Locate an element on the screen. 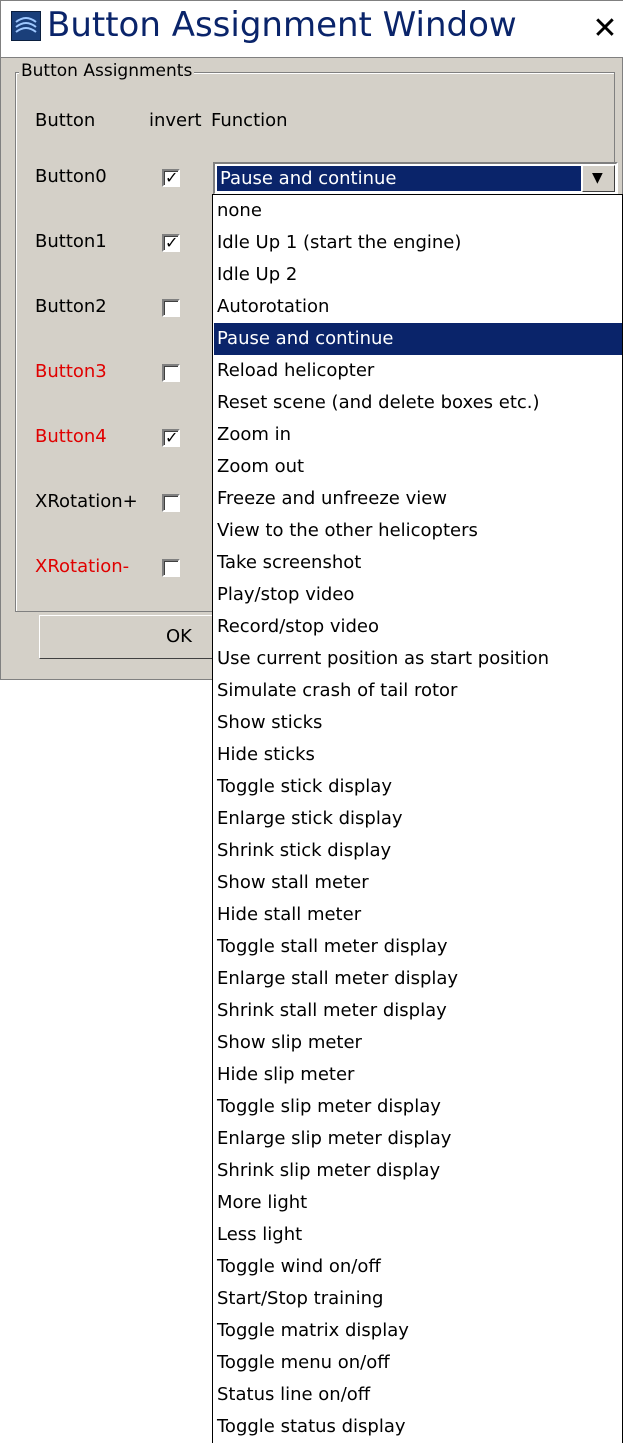 The height and width of the screenshot is (1443, 623). row-label: Button3 is located at coordinates (71, 371).